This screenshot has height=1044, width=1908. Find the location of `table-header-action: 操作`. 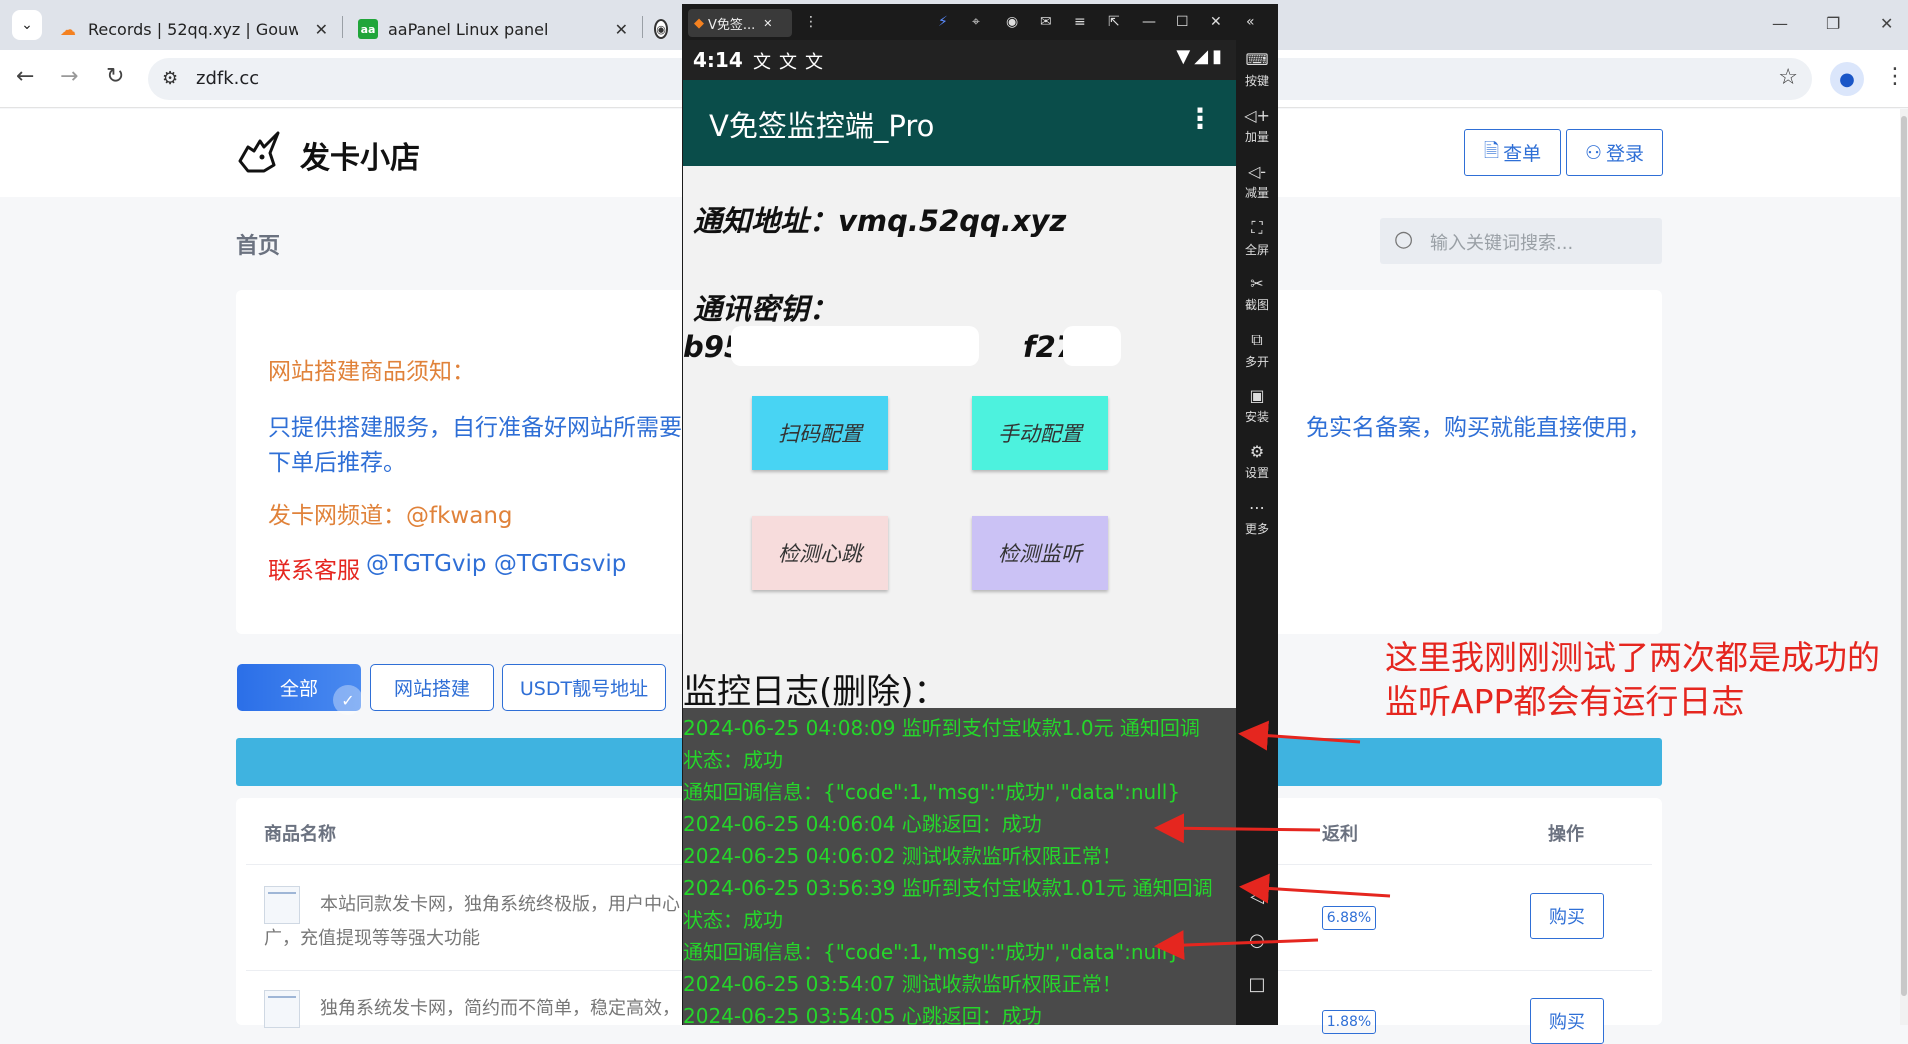

table-header-action: 操作 is located at coordinates (1566, 834).